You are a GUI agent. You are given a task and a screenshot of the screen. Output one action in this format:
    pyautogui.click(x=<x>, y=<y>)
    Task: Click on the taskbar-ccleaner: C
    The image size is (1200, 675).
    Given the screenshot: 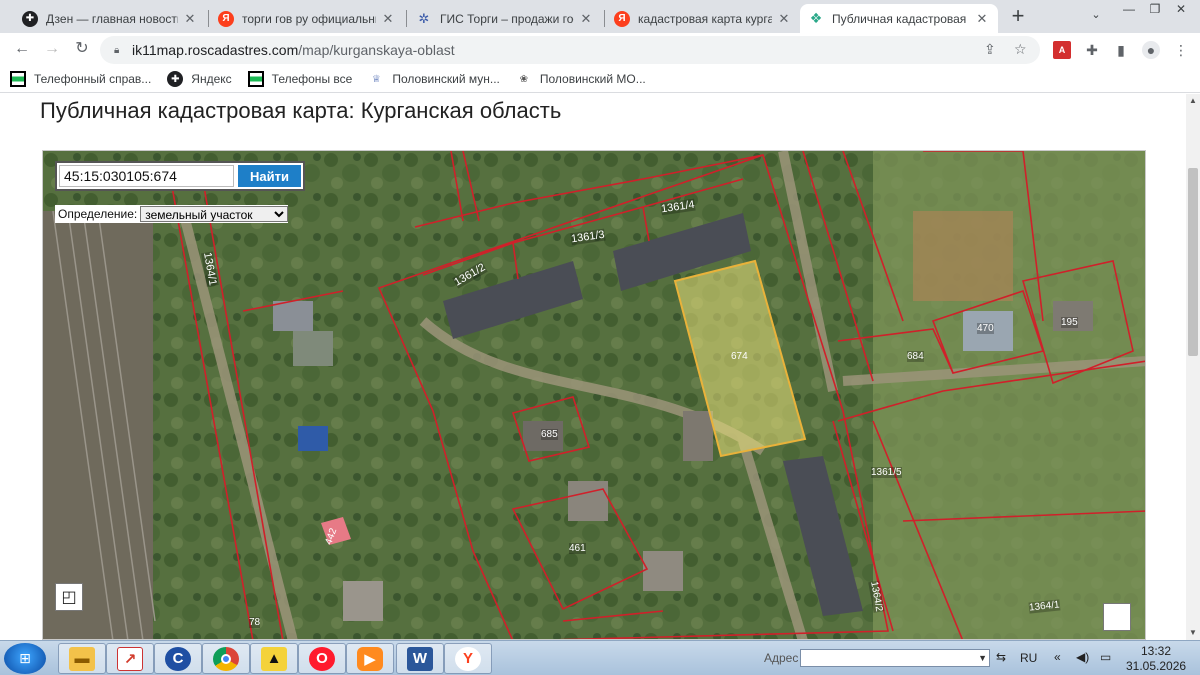 What is the action you would take?
    pyautogui.click(x=178, y=658)
    